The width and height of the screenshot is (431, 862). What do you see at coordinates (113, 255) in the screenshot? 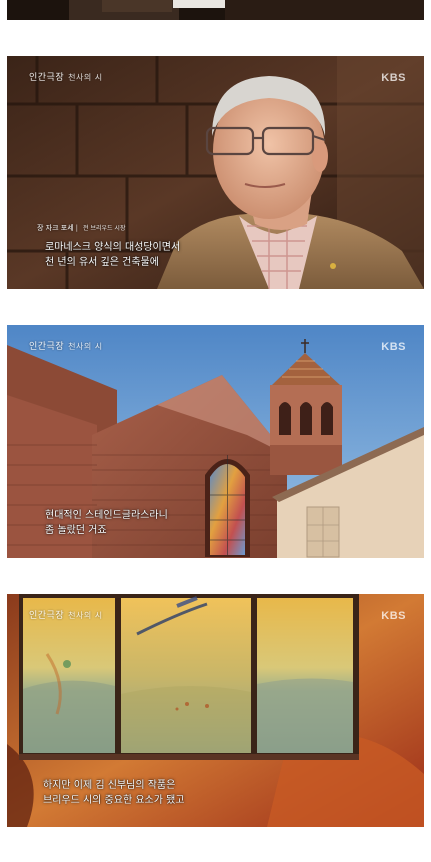
I see `subtitle-caption: 로마네스크 양식의 대성당이면서 천 년의 유서 깊은 건축물에` at bounding box center [113, 255].